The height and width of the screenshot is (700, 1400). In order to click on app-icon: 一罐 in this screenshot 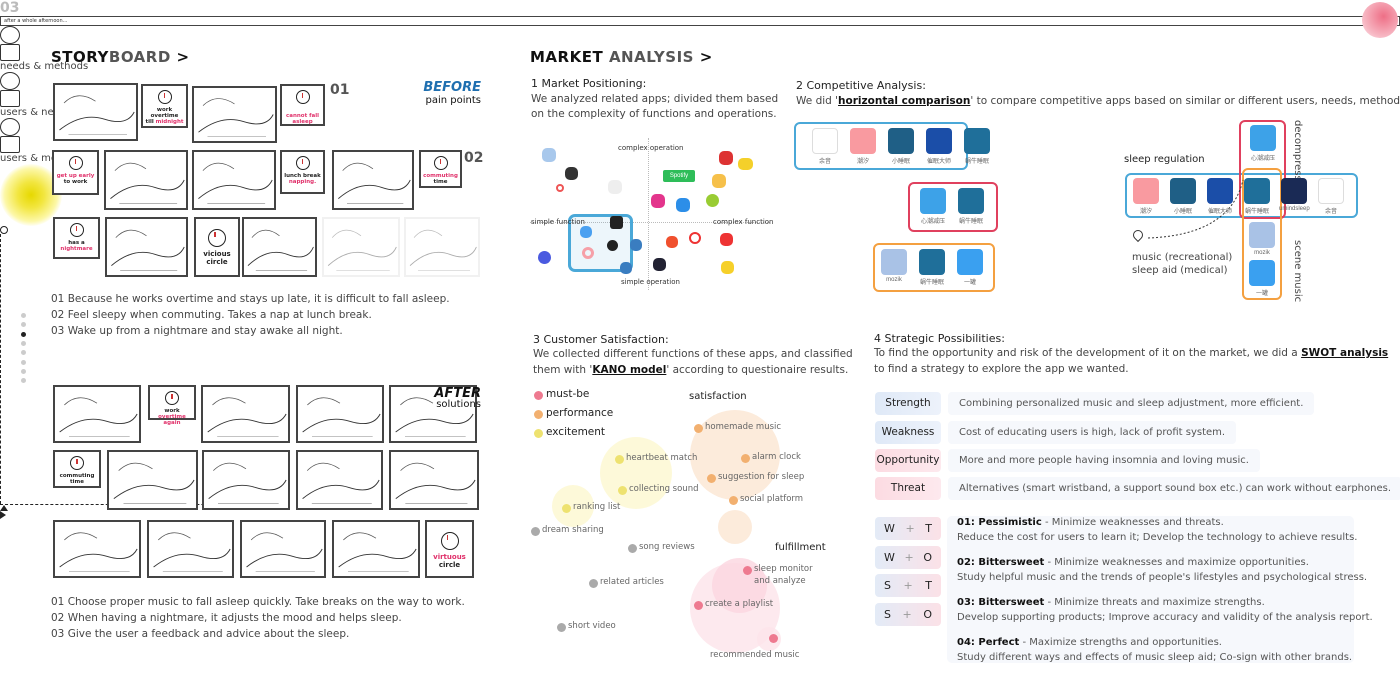, I will do `click(970, 267)`.